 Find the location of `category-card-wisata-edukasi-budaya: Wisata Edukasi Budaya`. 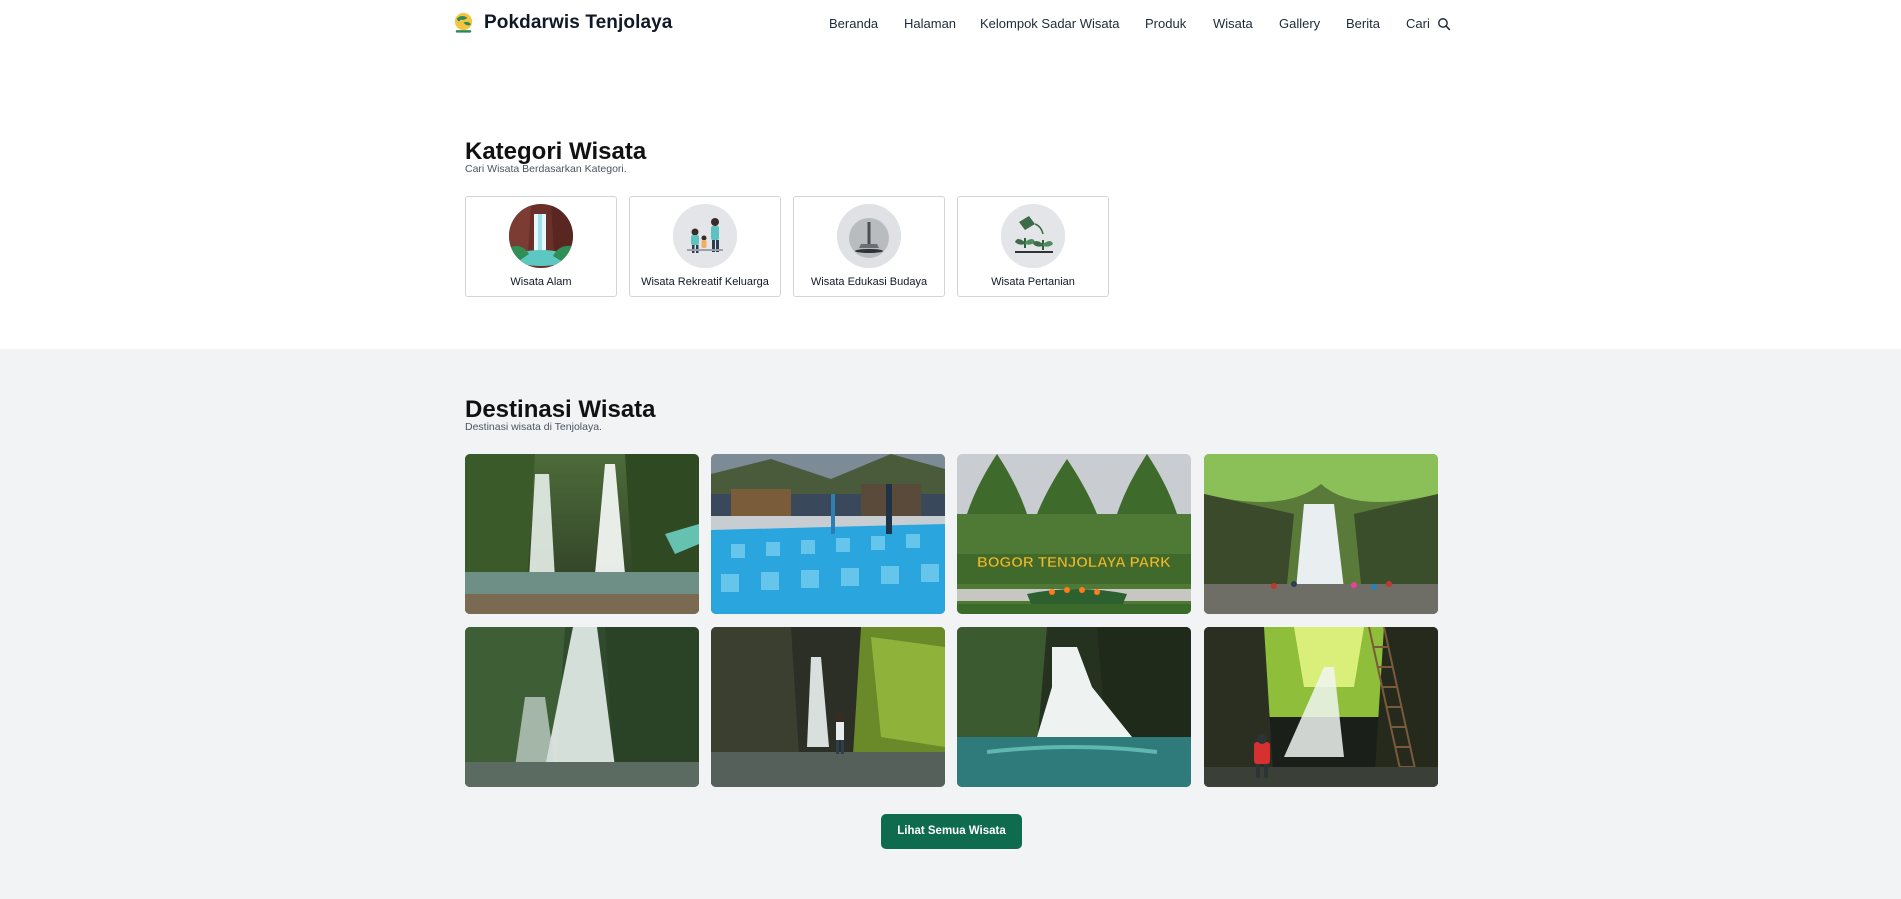

category-card-wisata-edukasi-budaya: Wisata Edukasi Budaya is located at coordinates (869, 246).